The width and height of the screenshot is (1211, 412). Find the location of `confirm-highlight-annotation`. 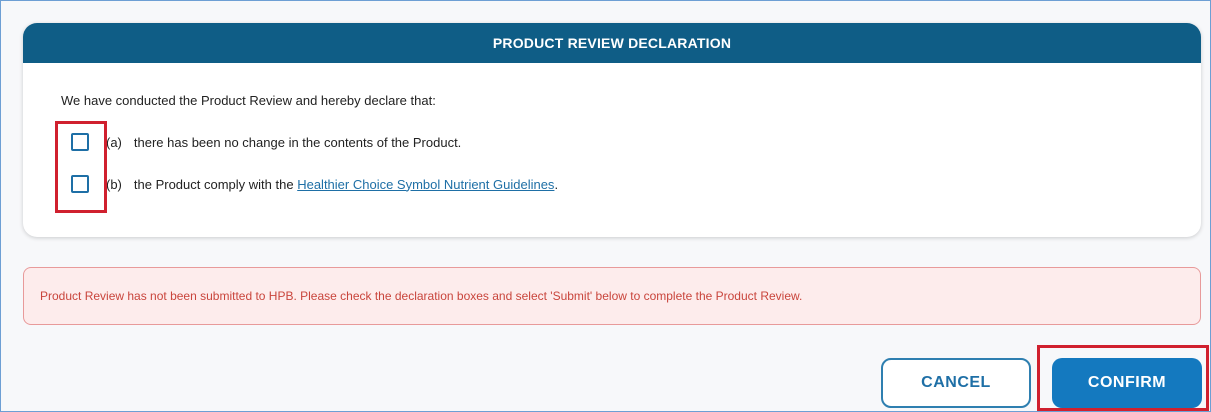

confirm-highlight-annotation is located at coordinates (1123, 378).